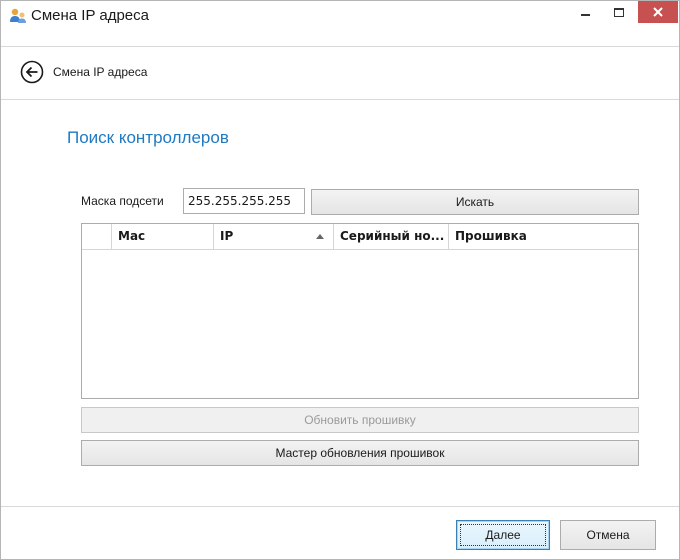 The image size is (680, 560). What do you see at coordinates (475, 202) in the screenshot?
I see `search-button: Искать` at bounding box center [475, 202].